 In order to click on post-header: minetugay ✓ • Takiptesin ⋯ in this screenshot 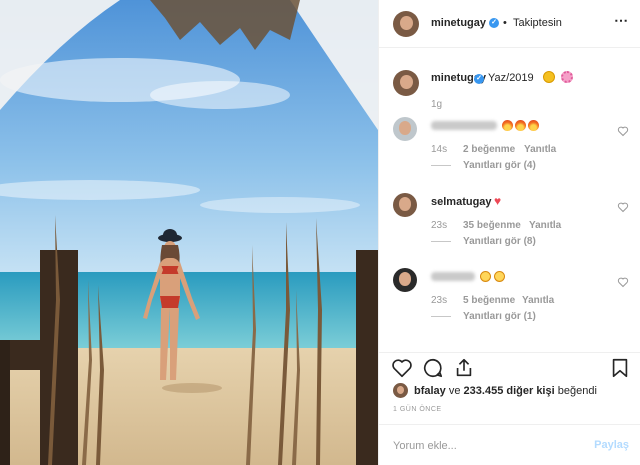, I will do `click(509, 24)`.